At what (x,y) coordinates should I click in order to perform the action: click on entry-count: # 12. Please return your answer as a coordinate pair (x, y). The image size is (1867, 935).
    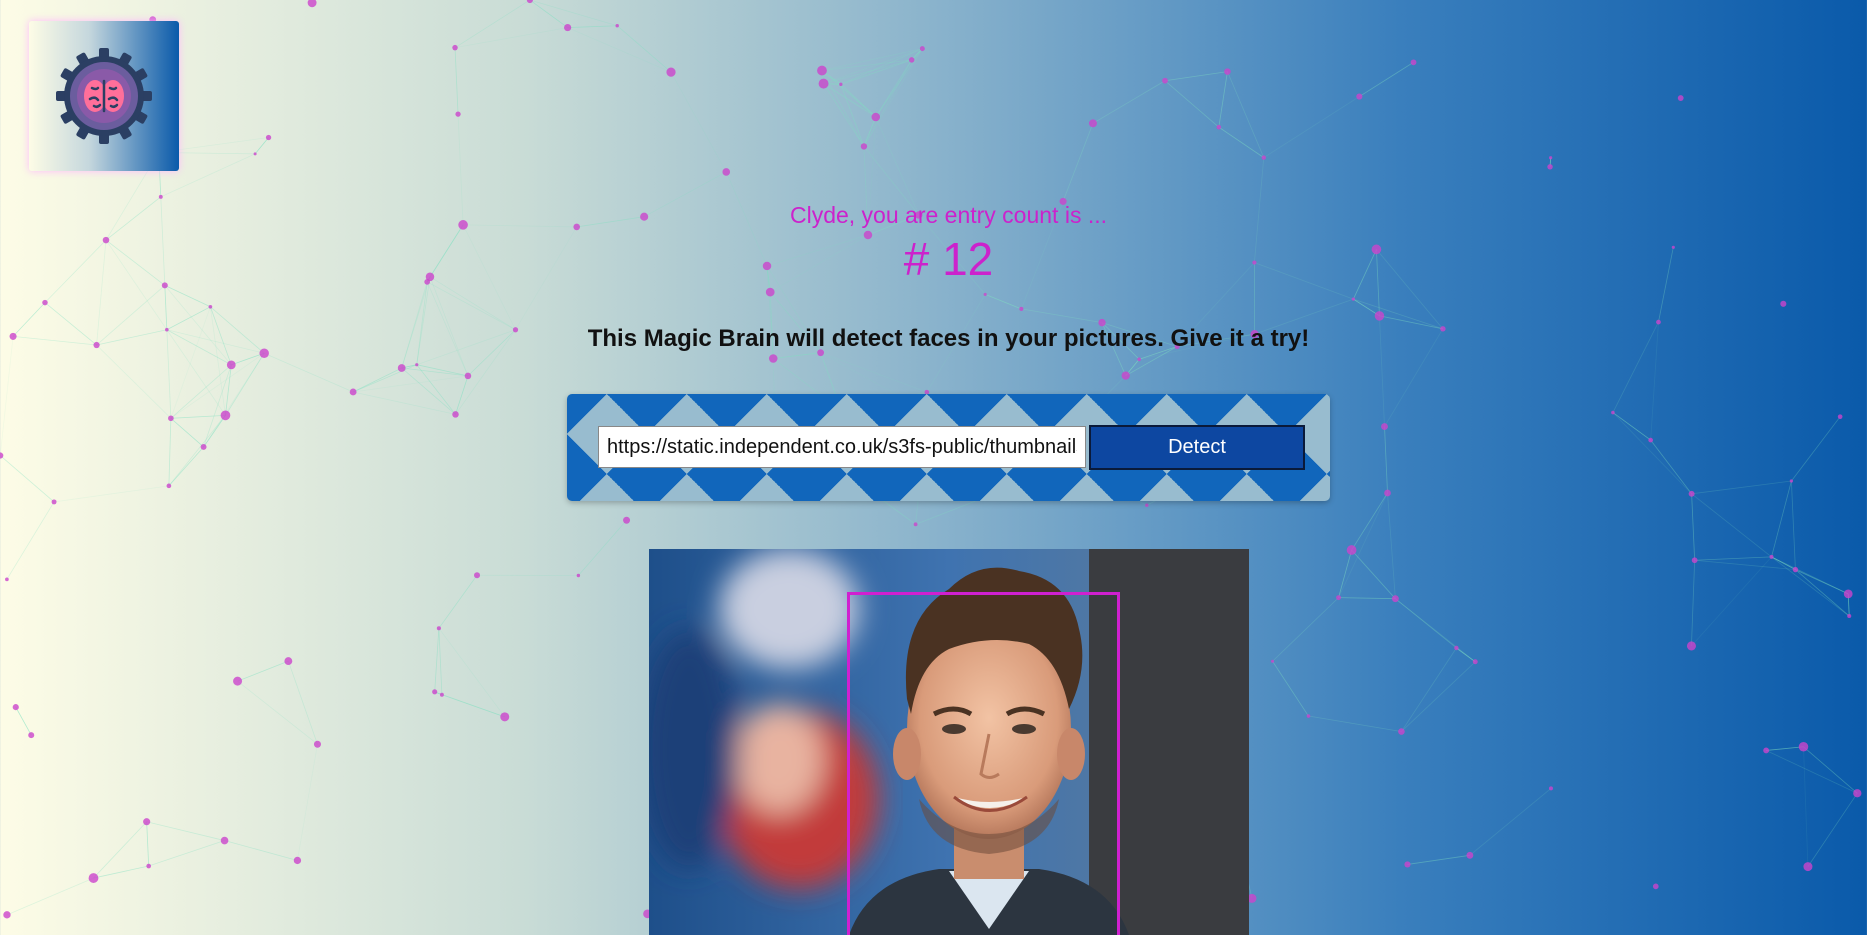
    Looking at the image, I should click on (948, 259).